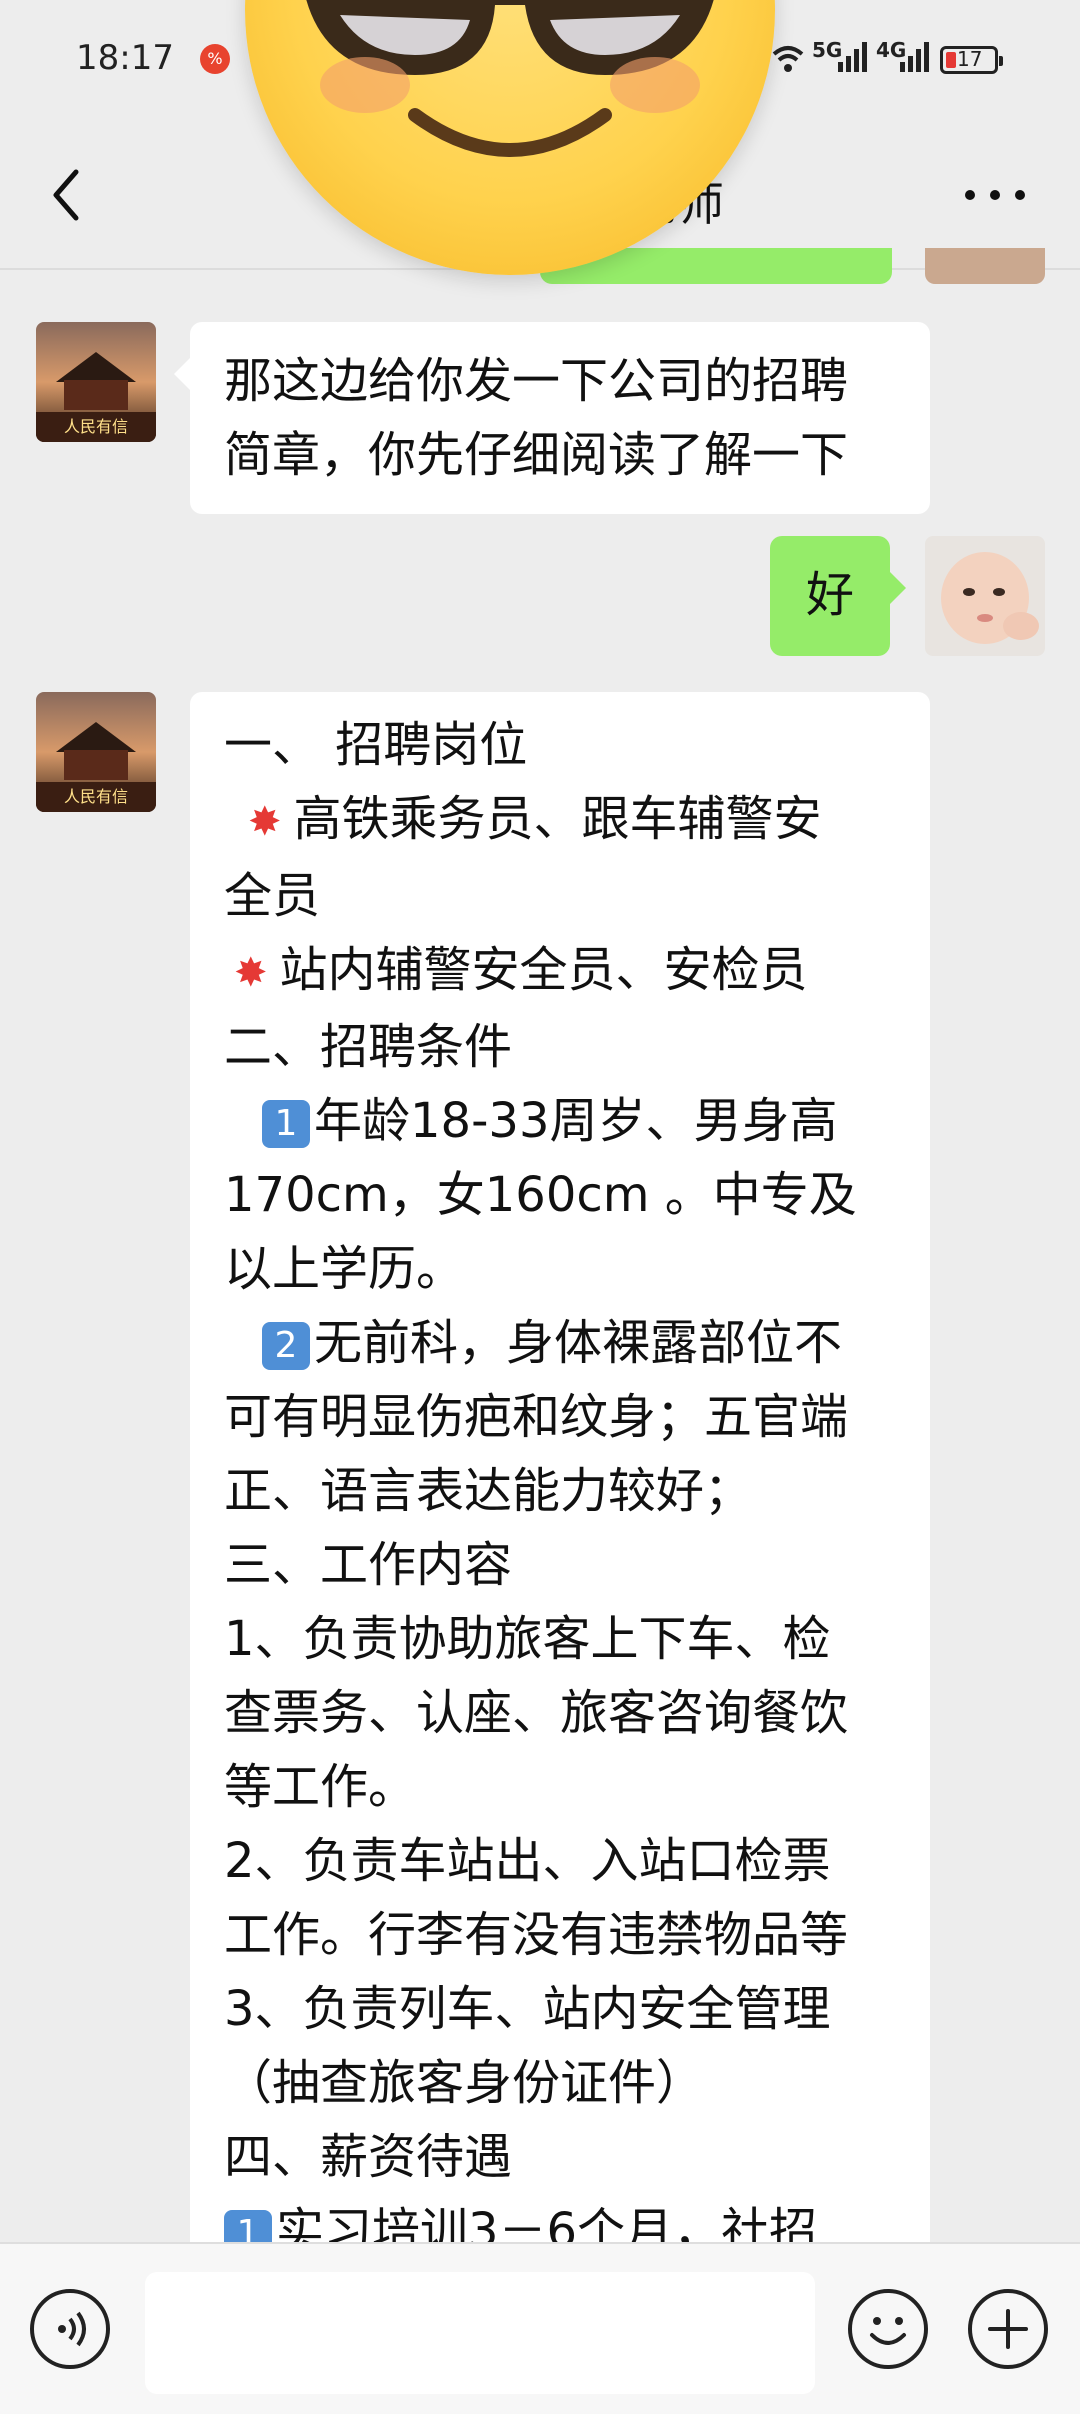 The width and height of the screenshot is (1080, 2414). I want to click on message-text: 那这边给你发一下公司的招聘, so click(536, 381).